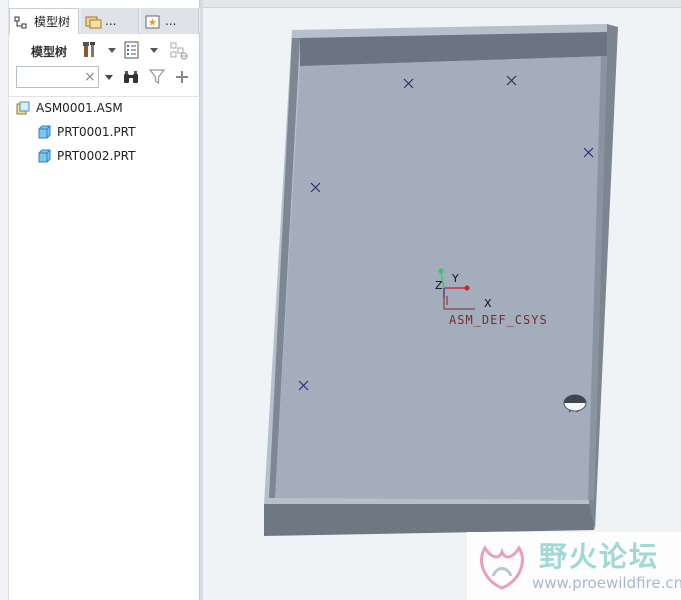 This screenshot has height=600, width=681. I want to click on settings-tools-icon, so click(90, 50).